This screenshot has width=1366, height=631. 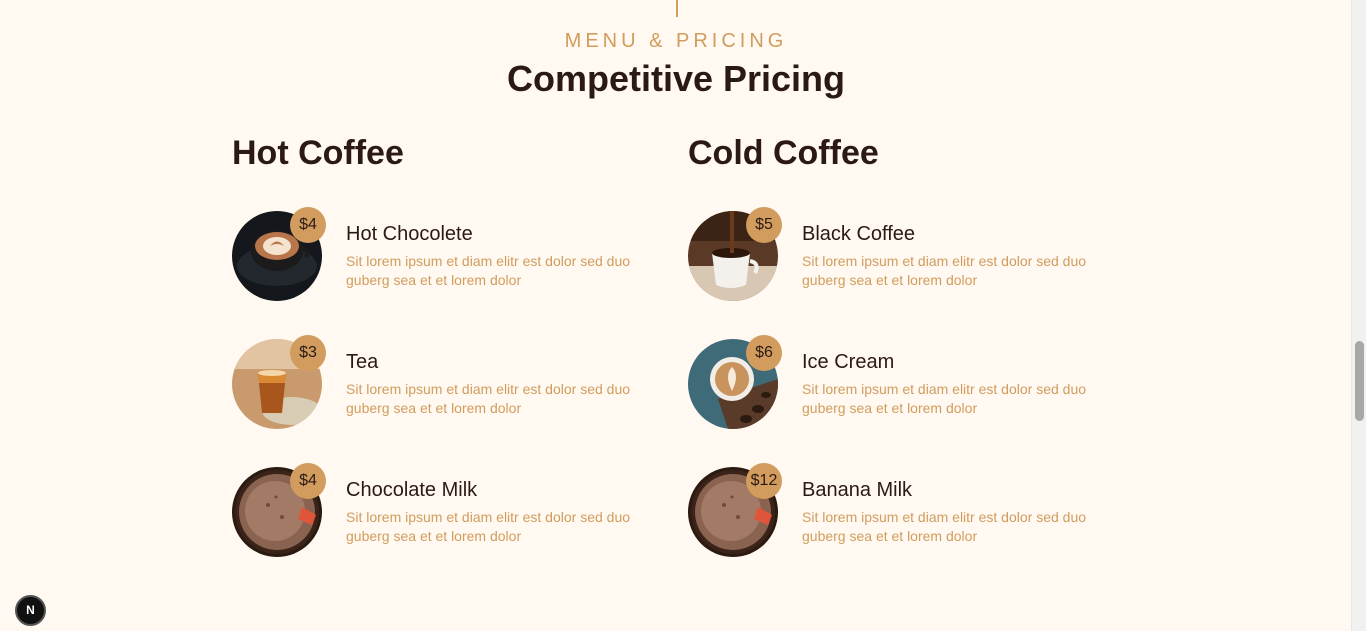 What do you see at coordinates (412, 490) in the screenshot?
I see `item-name: Chocolate Milk` at bounding box center [412, 490].